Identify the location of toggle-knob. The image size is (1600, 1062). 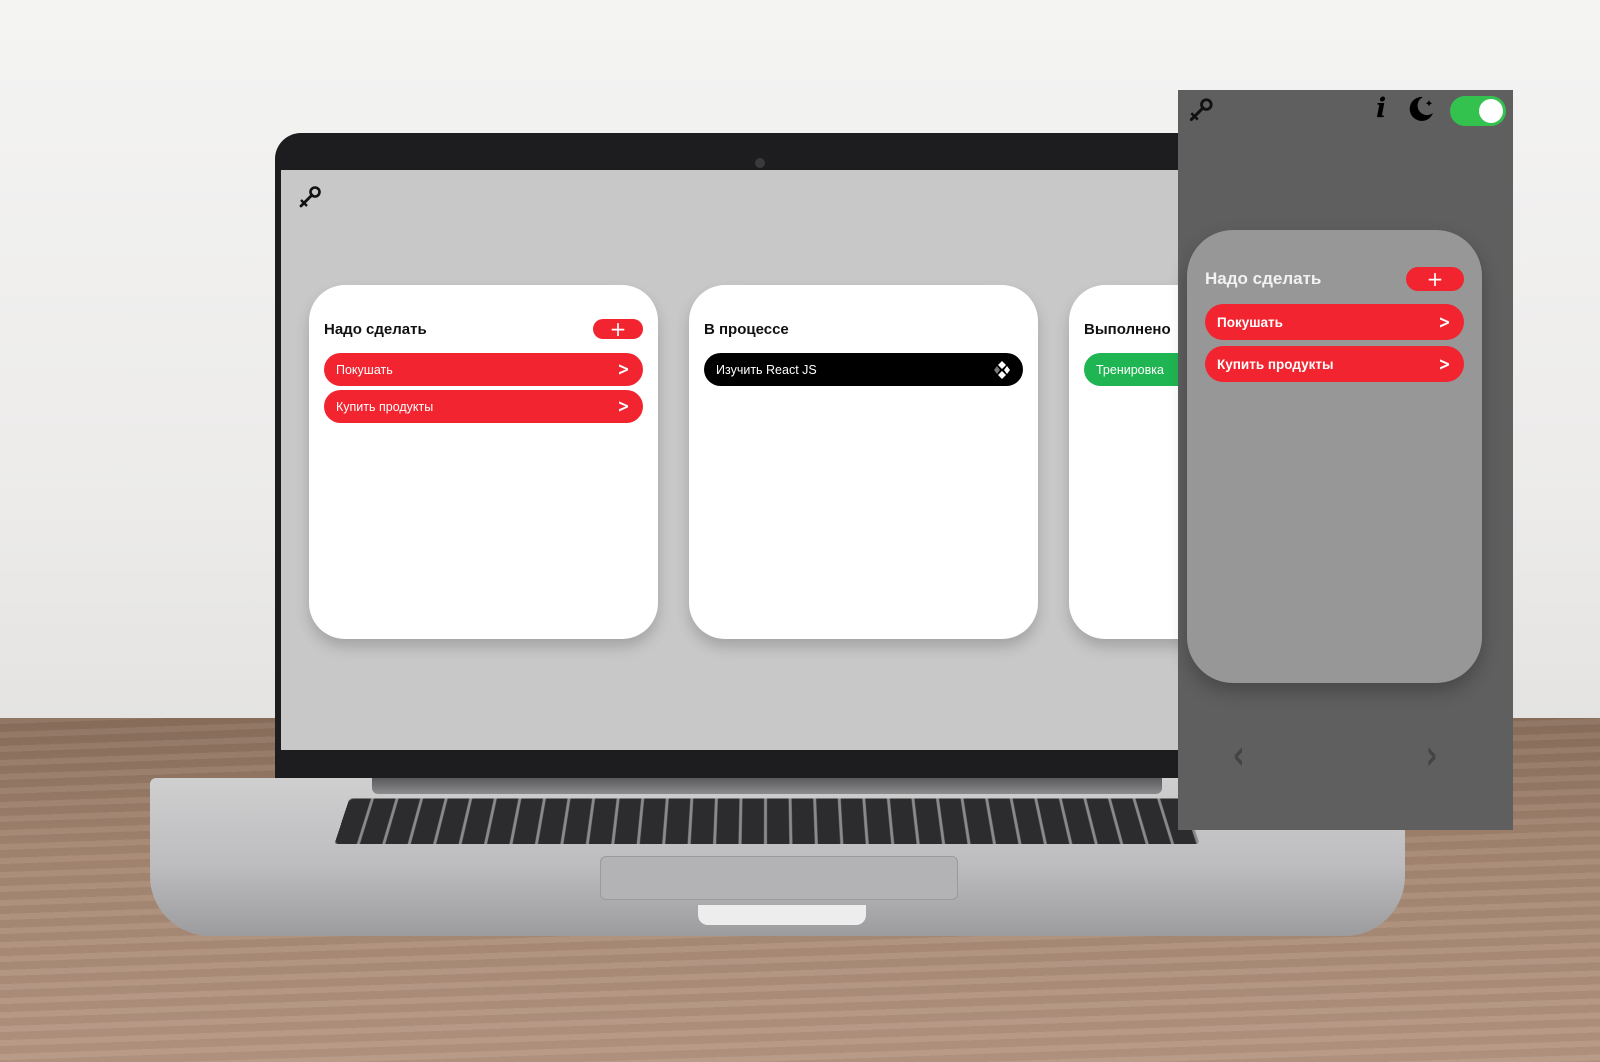
(1491, 111).